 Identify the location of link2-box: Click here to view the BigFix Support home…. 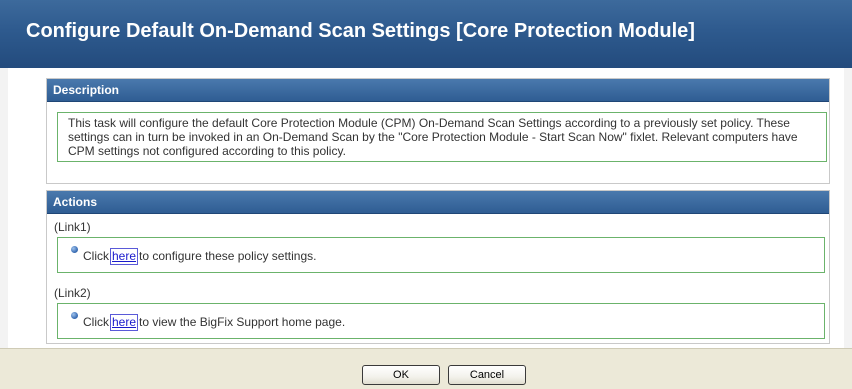
(441, 321).